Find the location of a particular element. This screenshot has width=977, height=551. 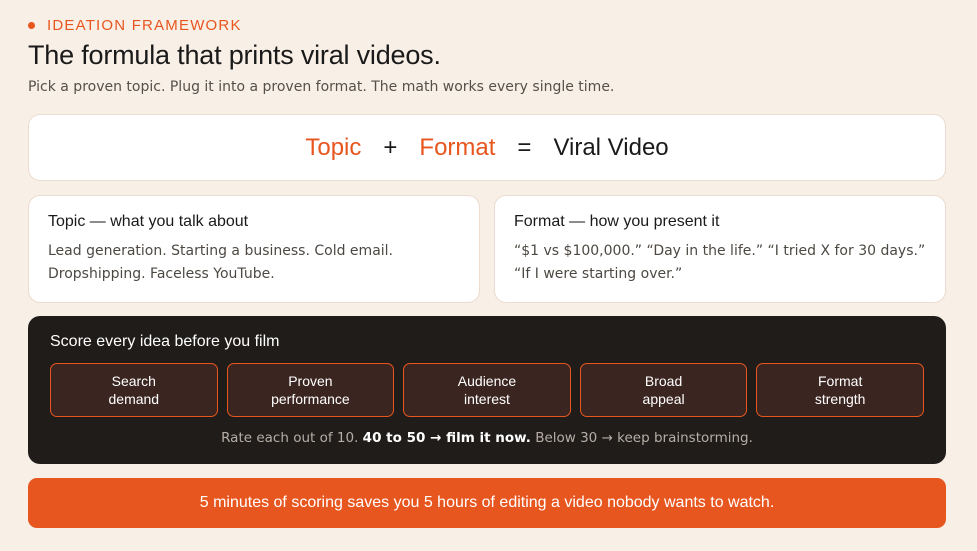

formula-panel: Topic + Format = Viral Video is located at coordinates (487, 147).